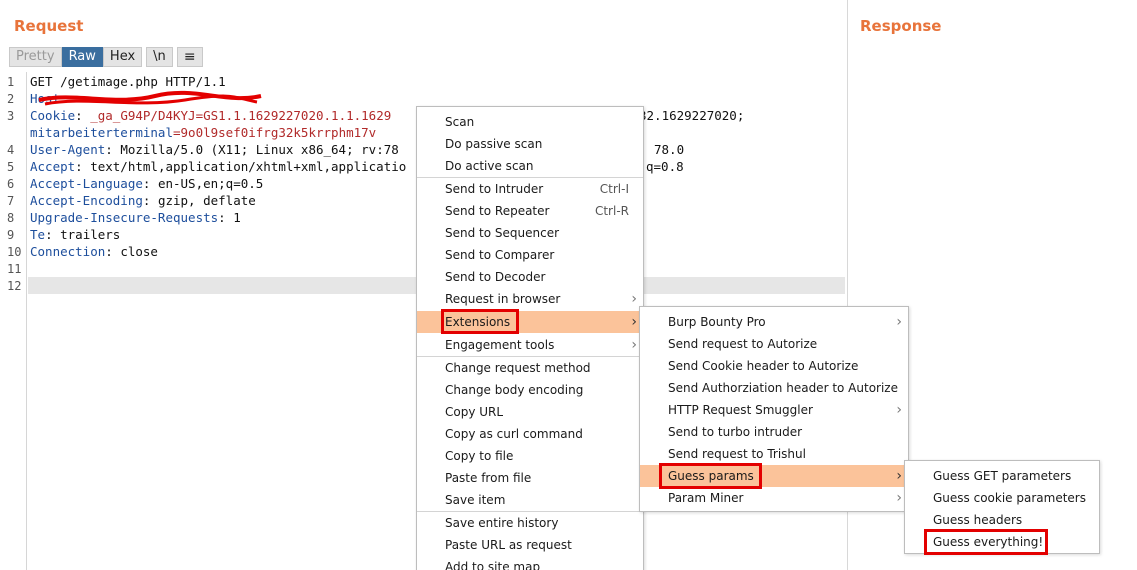 This screenshot has width=1137, height=570. Describe the element at coordinates (692, 115) in the screenshot. I see `cookie-value-tail: 32.1629227020;` at that location.